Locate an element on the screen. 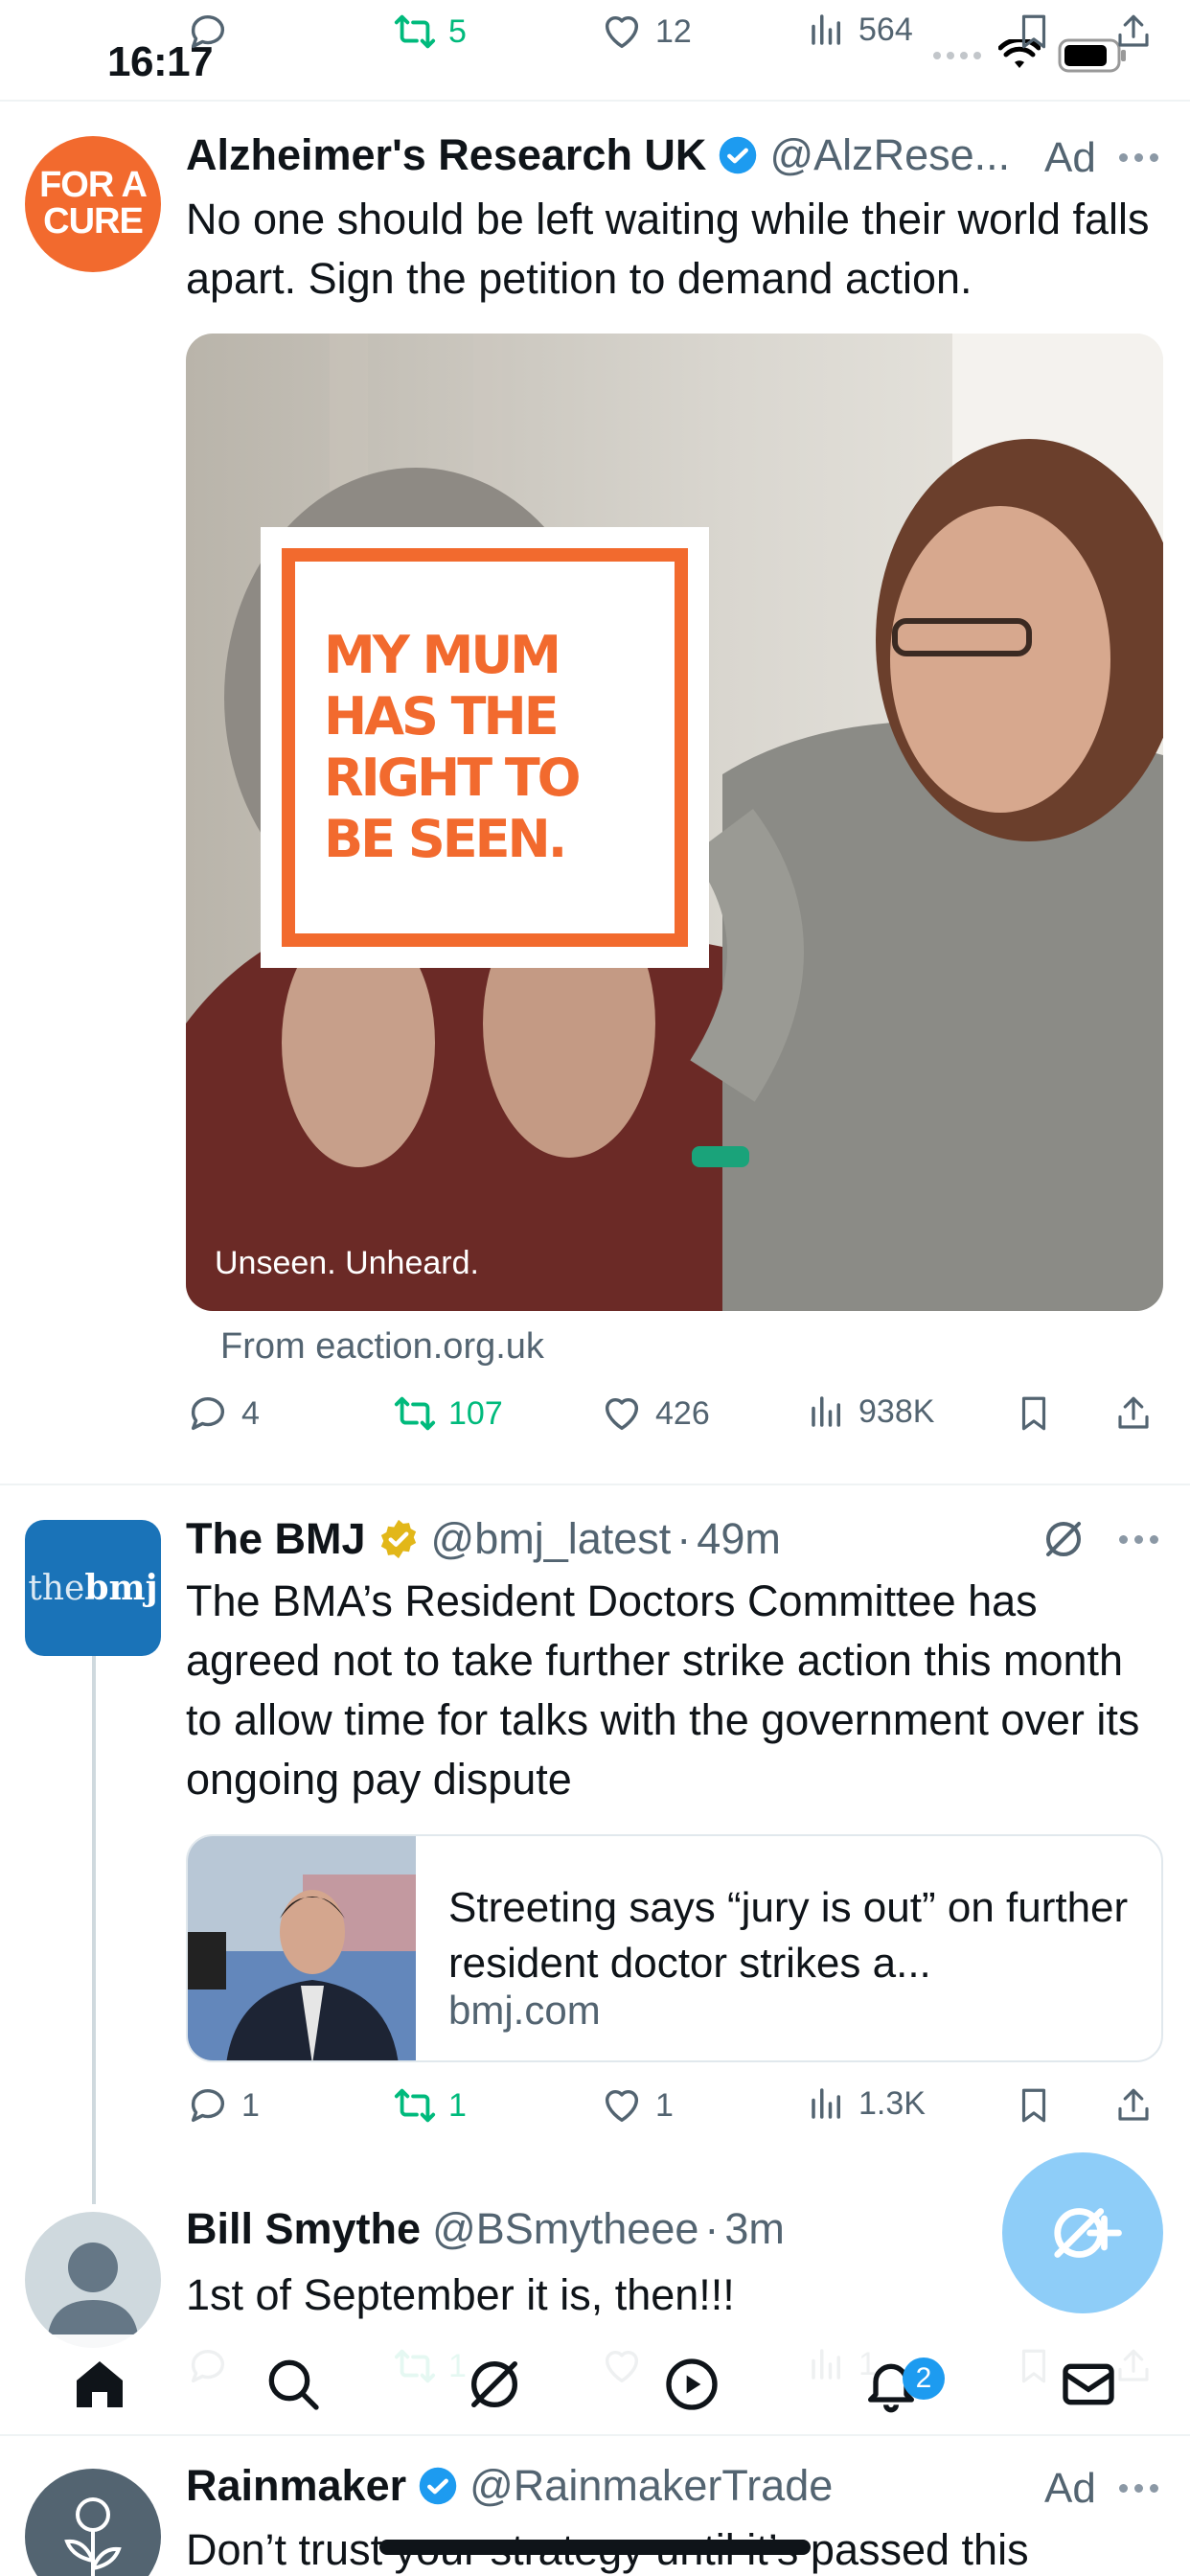  bmj-tweet-actions: 1 1 1 1.3K is located at coordinates (595, 2112).